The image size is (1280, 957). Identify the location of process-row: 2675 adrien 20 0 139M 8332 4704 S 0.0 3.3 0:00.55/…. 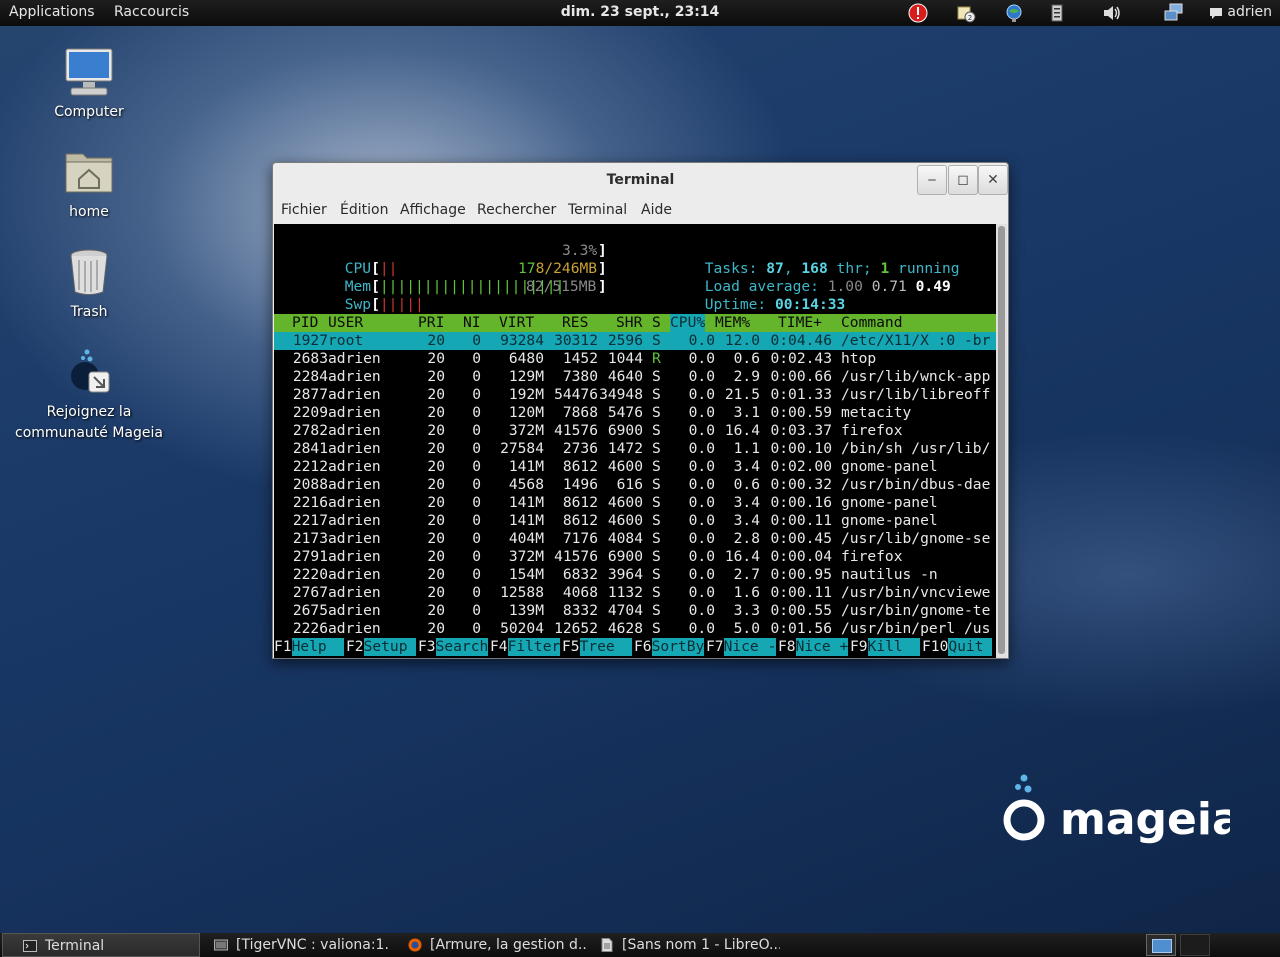
(635, 611).